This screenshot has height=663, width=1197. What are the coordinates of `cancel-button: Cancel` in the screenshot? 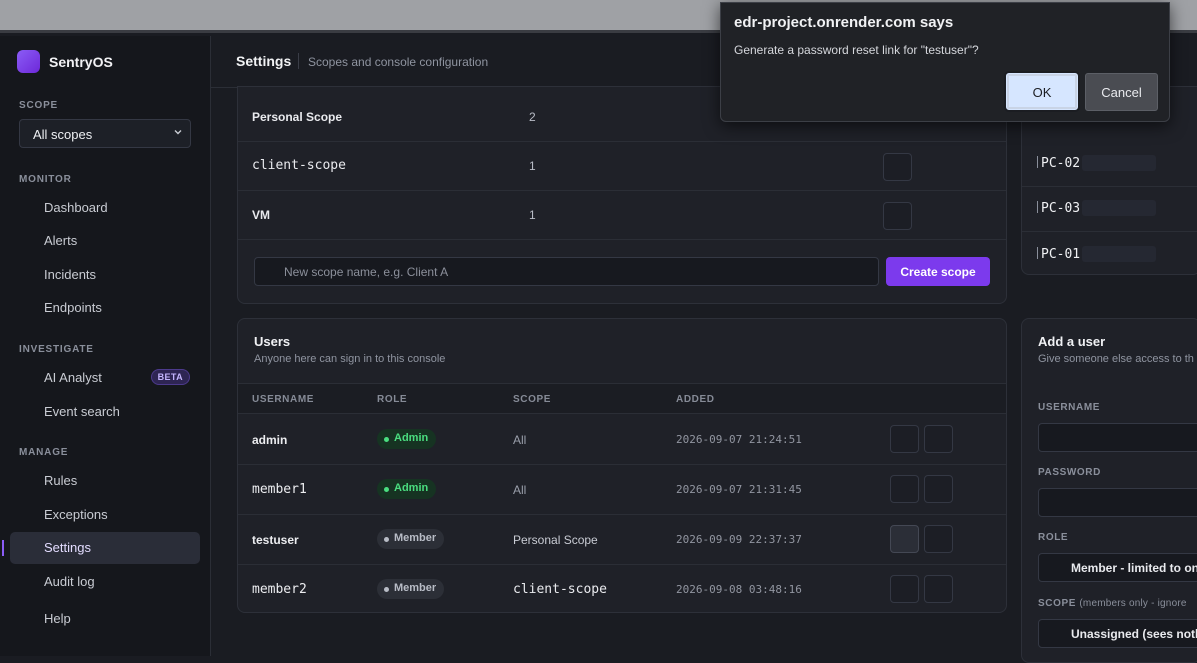 It's located at (1121, 92).